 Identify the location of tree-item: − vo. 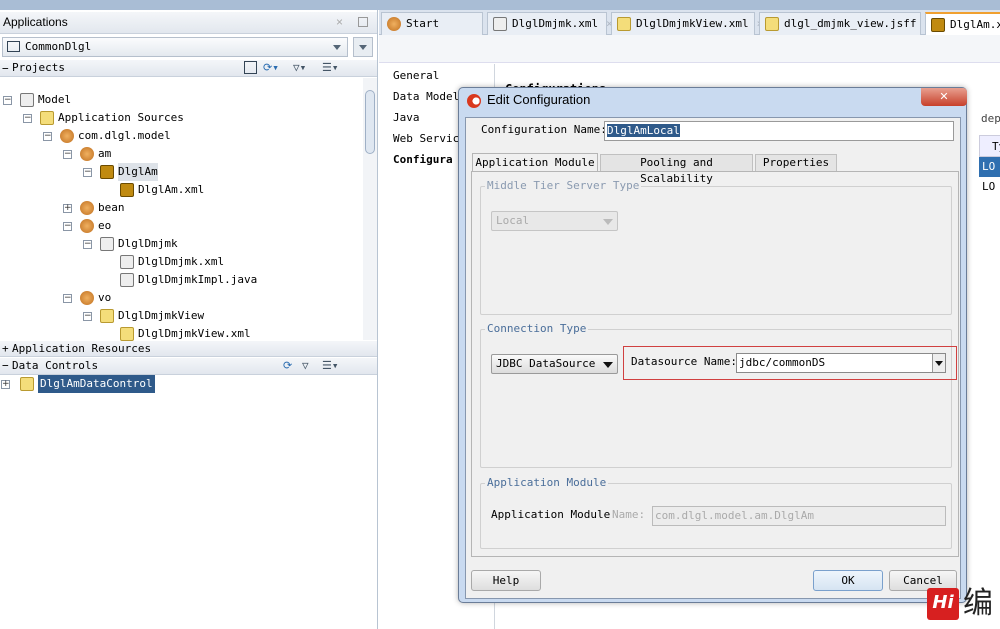
(87, 298).